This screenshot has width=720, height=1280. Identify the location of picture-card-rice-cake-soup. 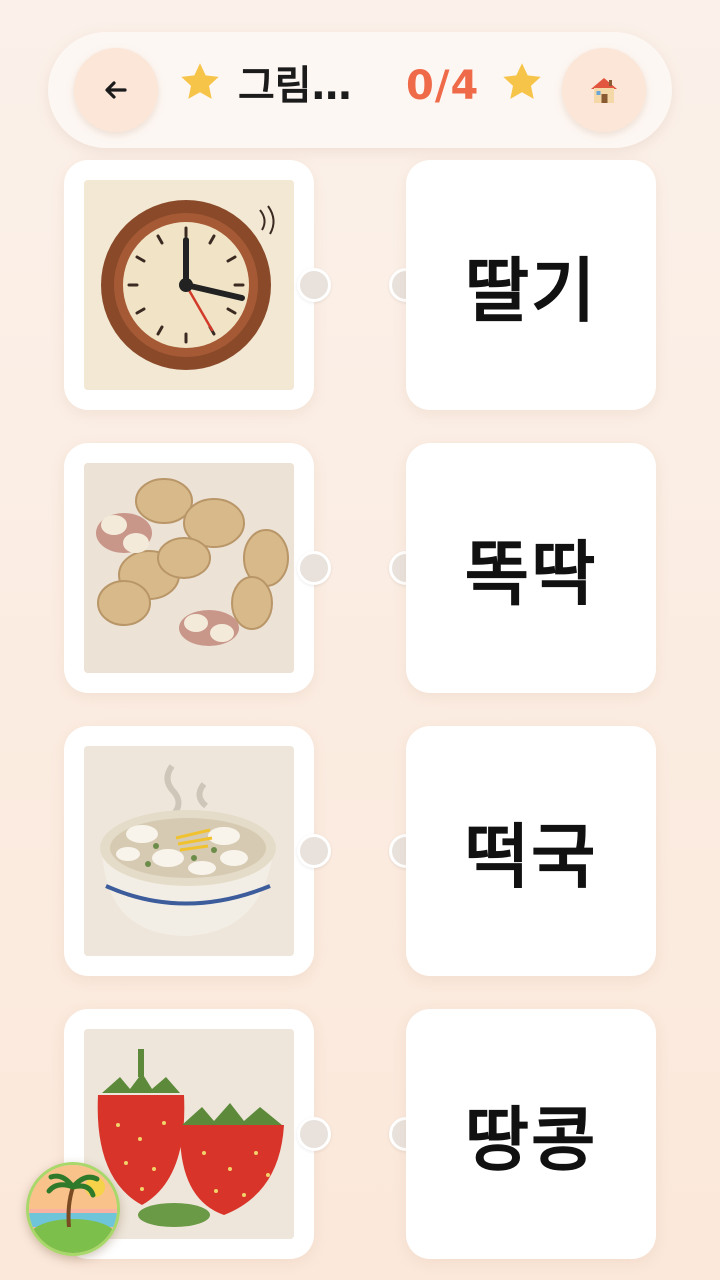
(189, 851).